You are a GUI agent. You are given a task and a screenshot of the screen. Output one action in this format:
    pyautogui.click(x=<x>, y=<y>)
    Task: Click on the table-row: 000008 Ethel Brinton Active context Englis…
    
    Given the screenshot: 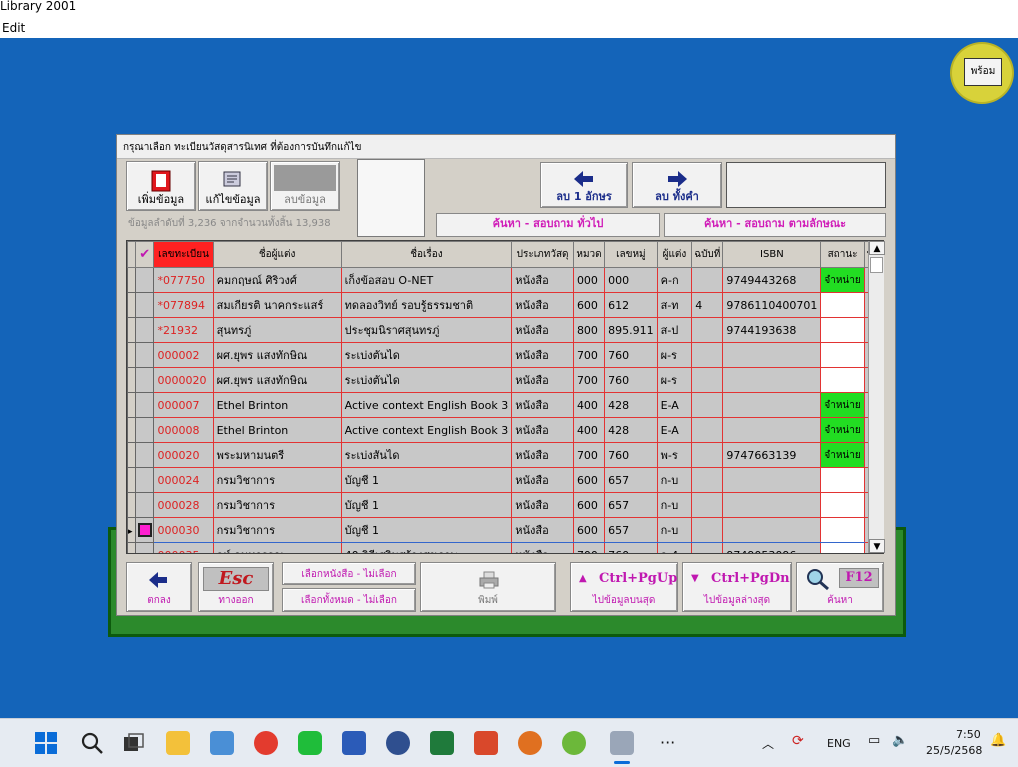 What is the action you would take?
    pyautogui.click(x=505, y=430)
    